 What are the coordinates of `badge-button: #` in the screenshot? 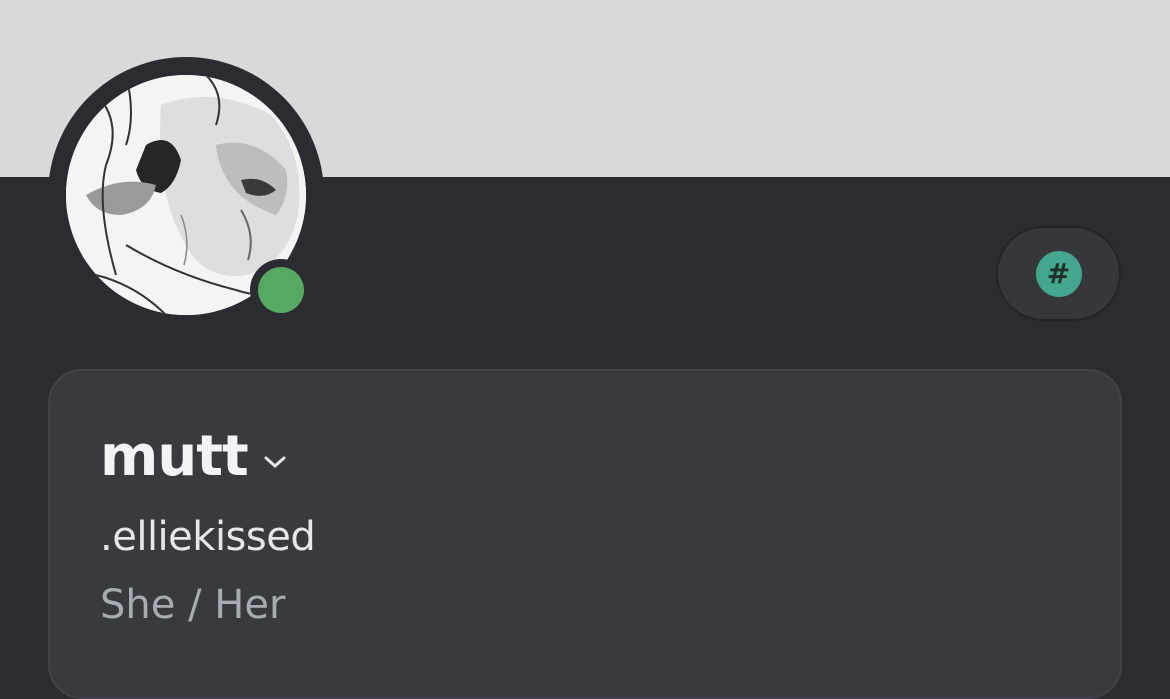 It's located at (1058, 273).